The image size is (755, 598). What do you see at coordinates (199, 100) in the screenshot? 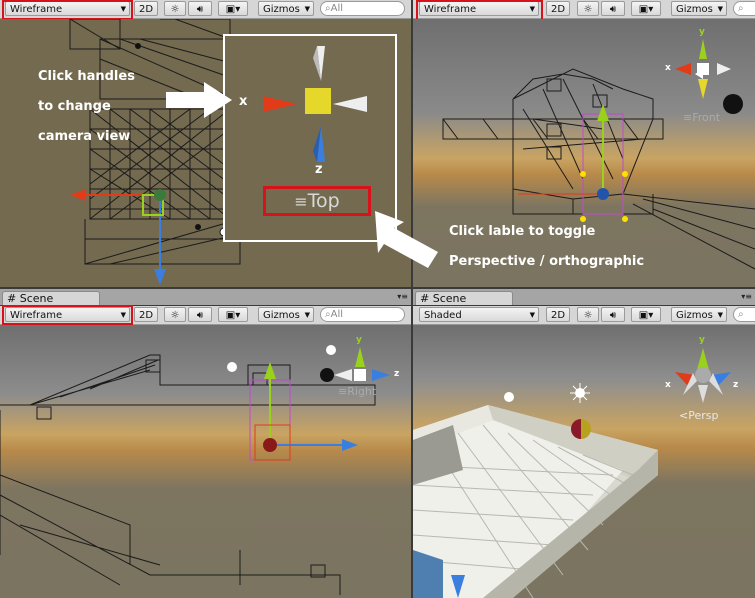
I see `callout-arrow-handles` at bounding box center [199, 100].